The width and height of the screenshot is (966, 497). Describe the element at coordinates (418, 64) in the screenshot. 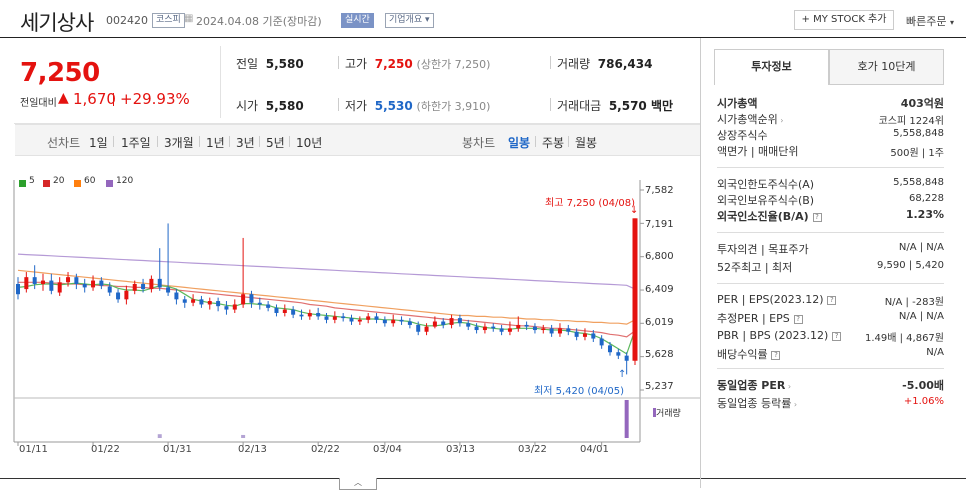

I see `high-row: 고가 7,250 (상한가 7,250)` at that location.